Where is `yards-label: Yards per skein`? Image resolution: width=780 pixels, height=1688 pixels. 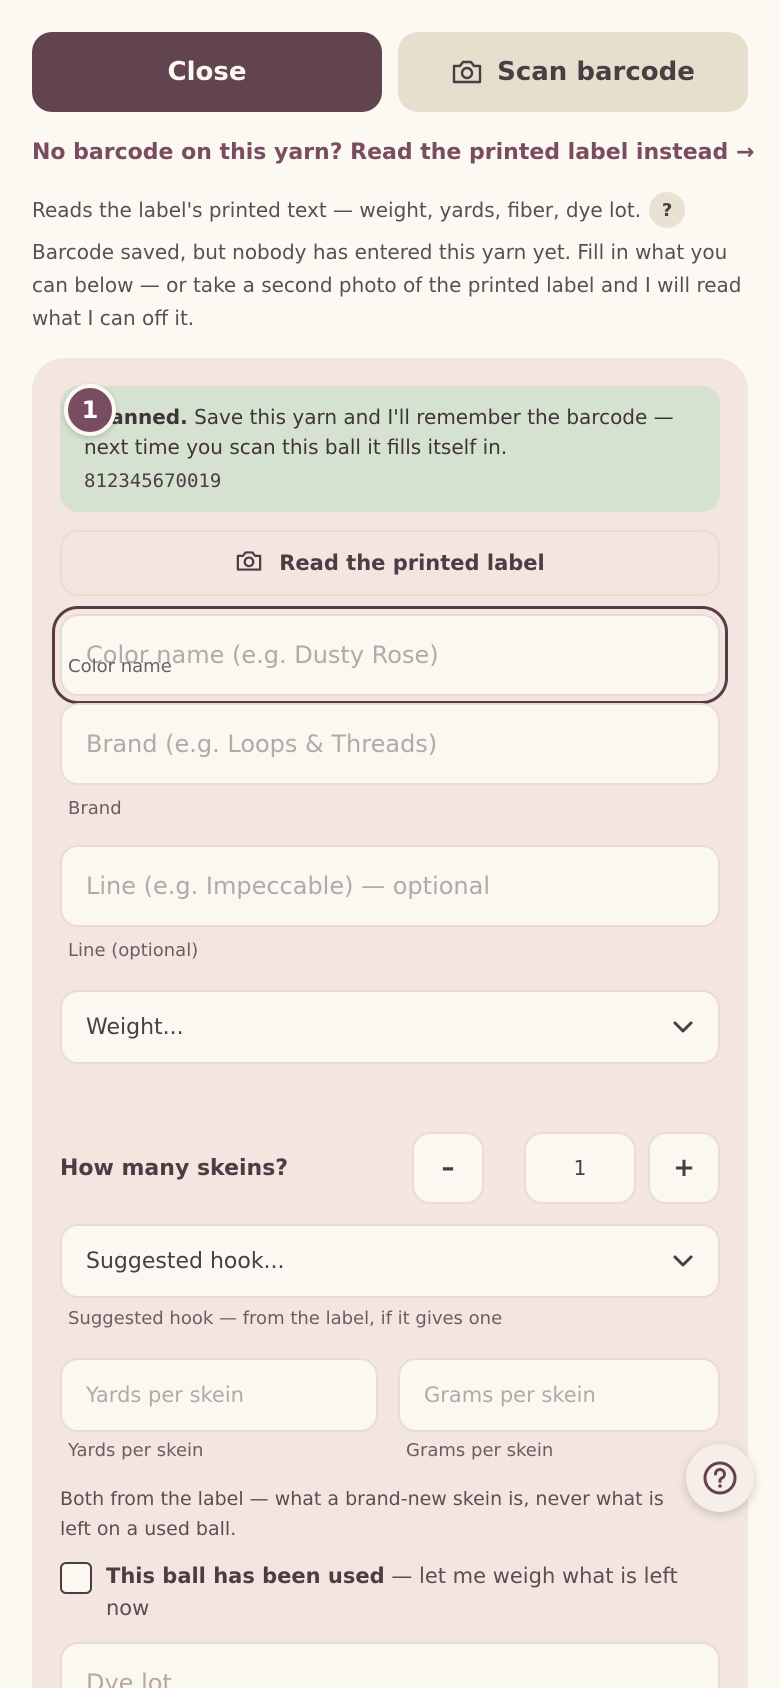 yards-label: Yards per skein is located at coordinates (136, 1450).